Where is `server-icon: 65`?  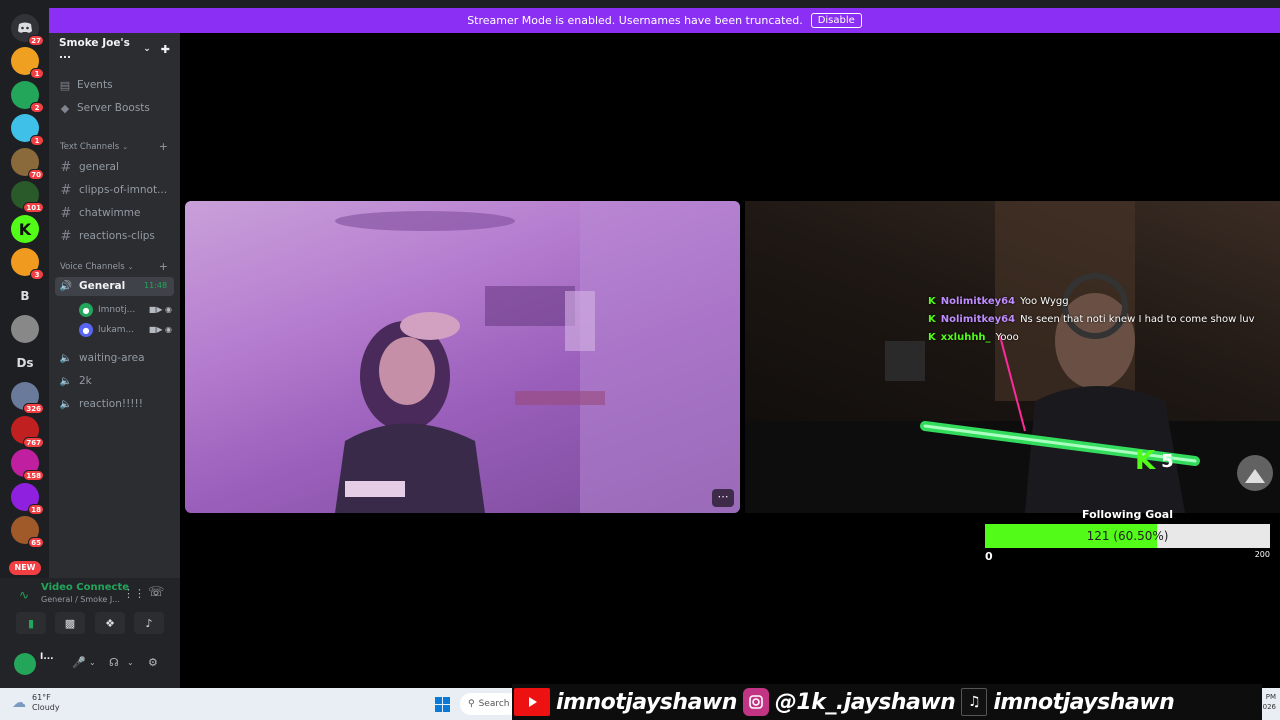
server-icon: 65 is located at coordinates (27, 532).